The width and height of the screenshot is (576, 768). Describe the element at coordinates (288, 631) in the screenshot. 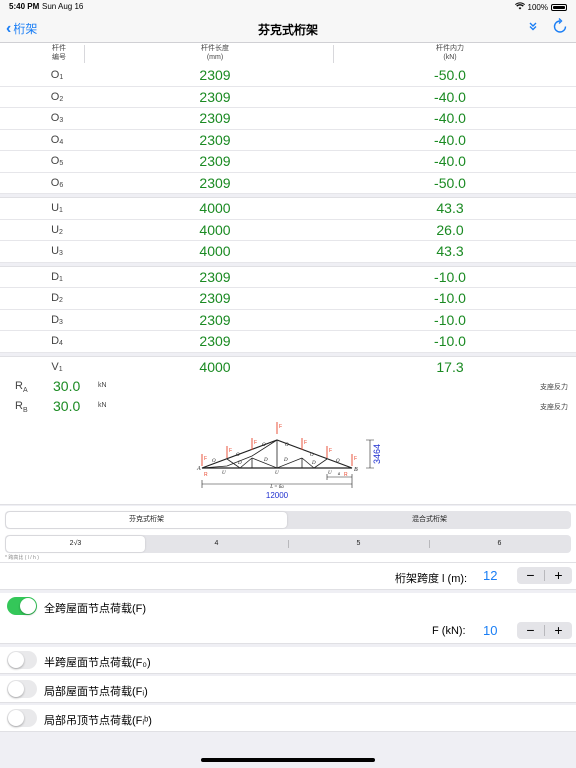

I see `force-row: F (kN): 10 − +` at that location.